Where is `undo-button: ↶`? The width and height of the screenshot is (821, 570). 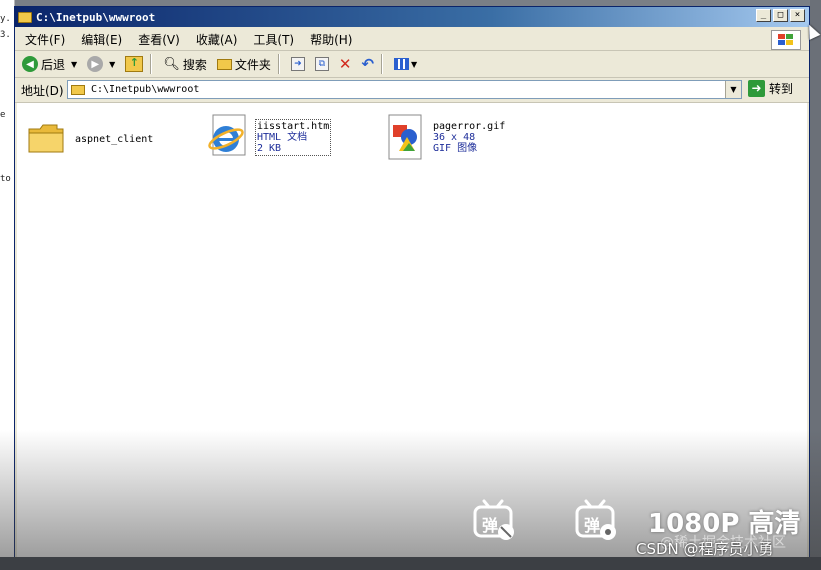 undo-button: ↶ is located at coordinates (367, 64).